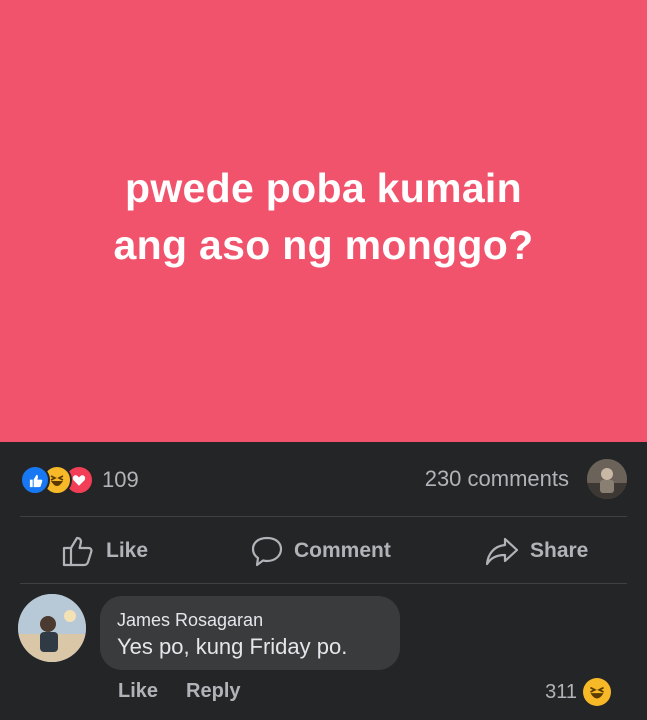 The image size is (647, 720). Describe the element at coordinates (138, 691) in the screenshot. I see `comment-like-button: Like` at that location.